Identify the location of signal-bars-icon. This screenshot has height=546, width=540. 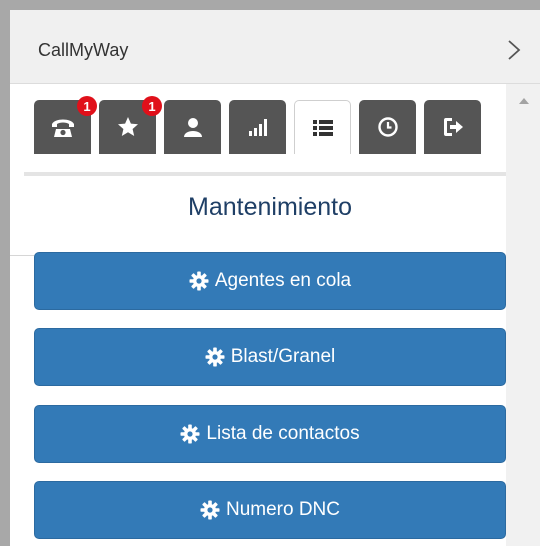
(258, 127).